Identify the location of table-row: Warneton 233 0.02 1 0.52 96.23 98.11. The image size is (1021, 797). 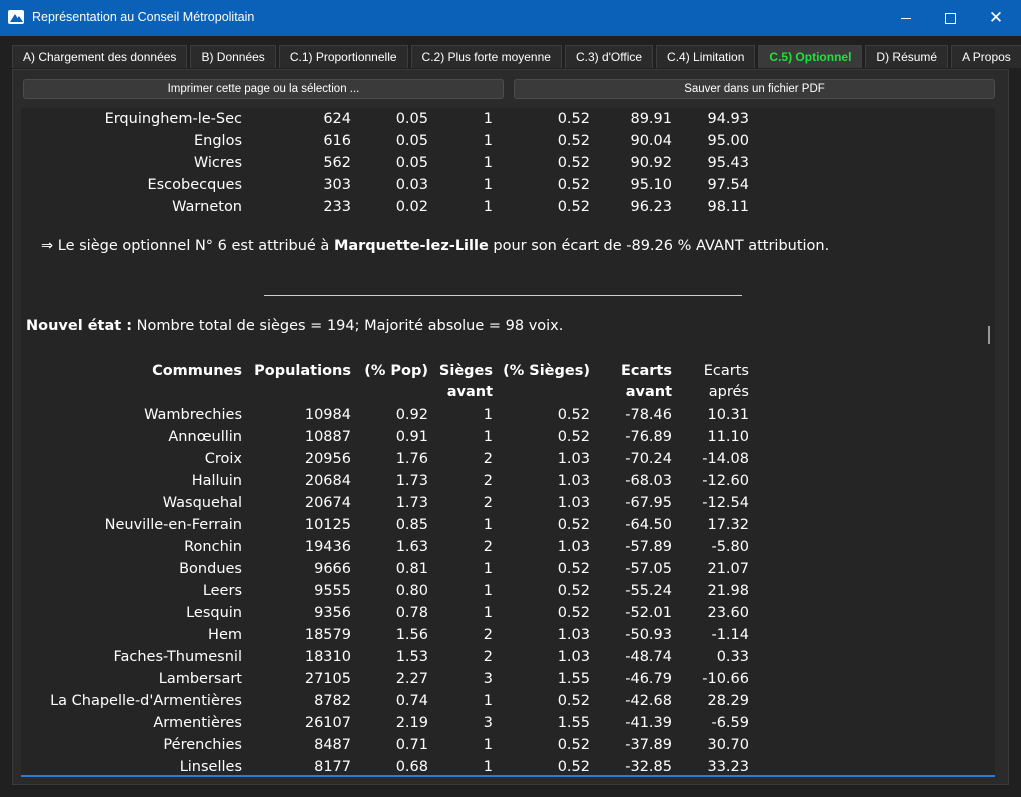
(508, 210).